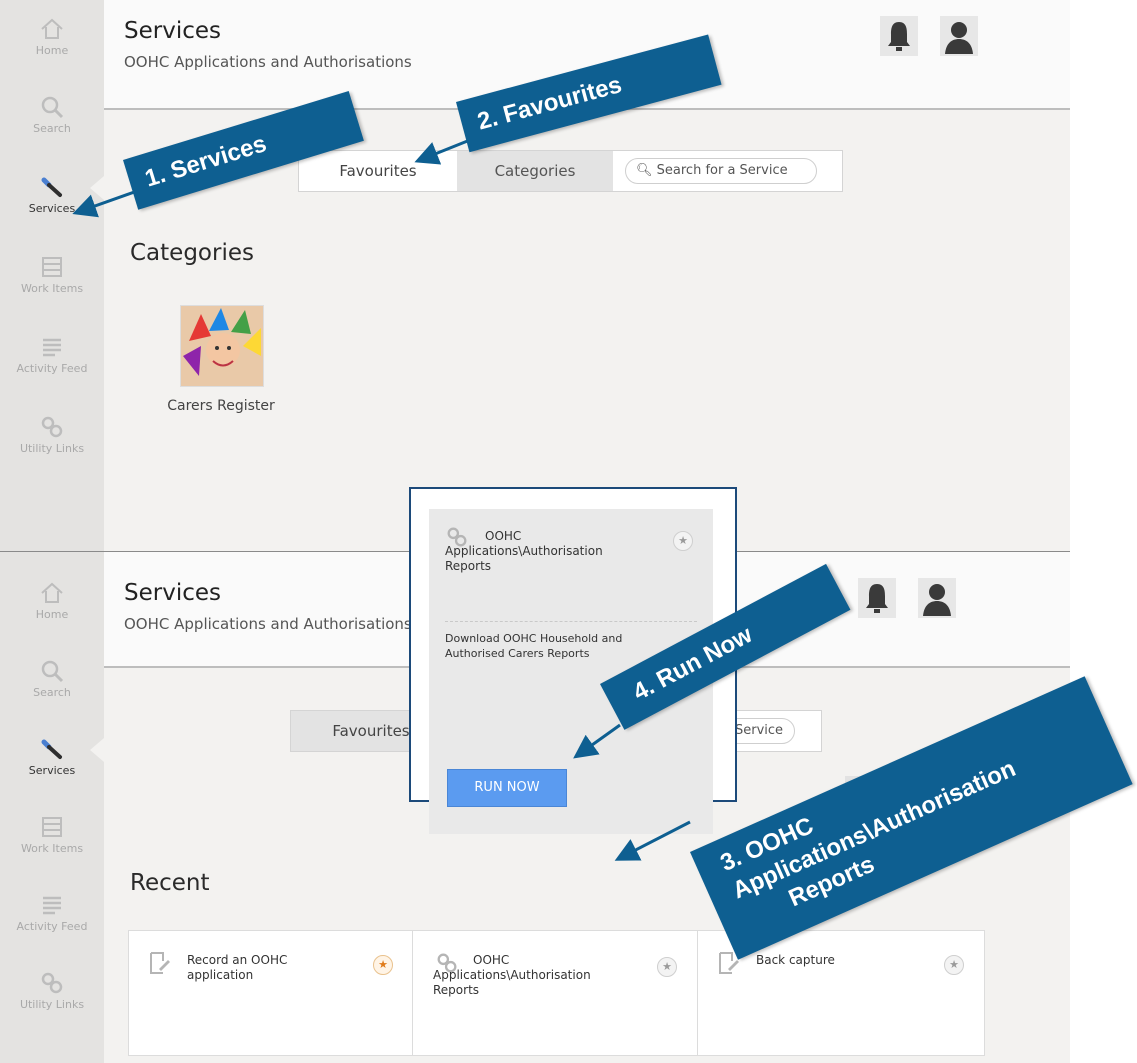 Image resolution: width=1137 pixels, height=1063 pixels. What do you see at coordinates (597, 741) in the screenshot?
I see `arrow-step4` at bounding box center [597, 741].